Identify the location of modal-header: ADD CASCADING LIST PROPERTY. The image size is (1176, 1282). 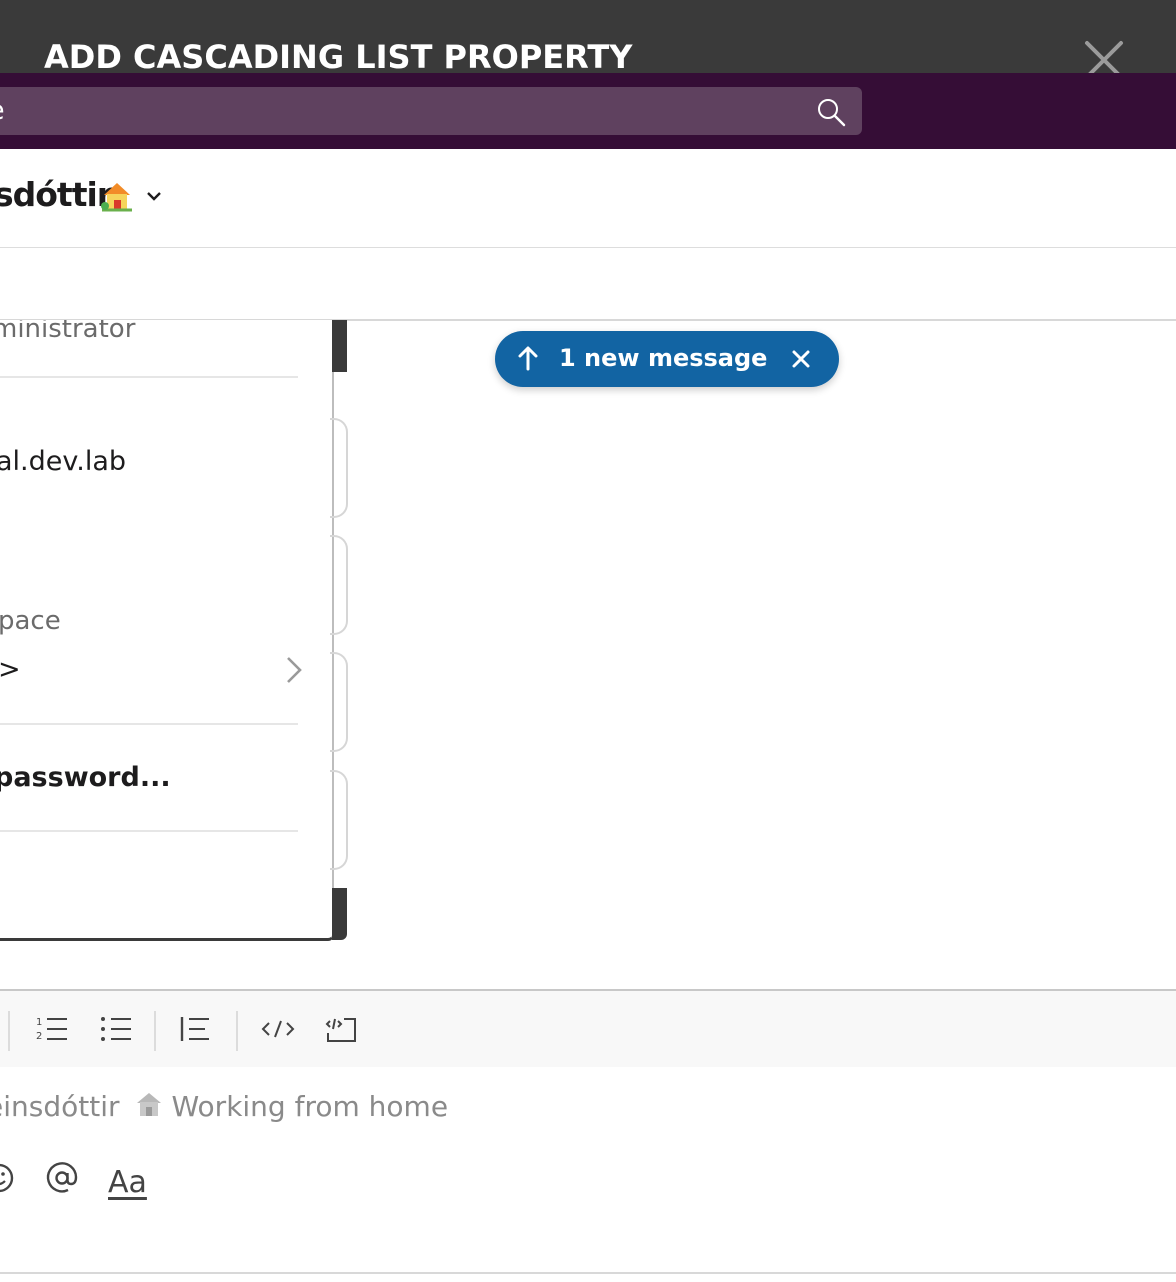
(588, 39).